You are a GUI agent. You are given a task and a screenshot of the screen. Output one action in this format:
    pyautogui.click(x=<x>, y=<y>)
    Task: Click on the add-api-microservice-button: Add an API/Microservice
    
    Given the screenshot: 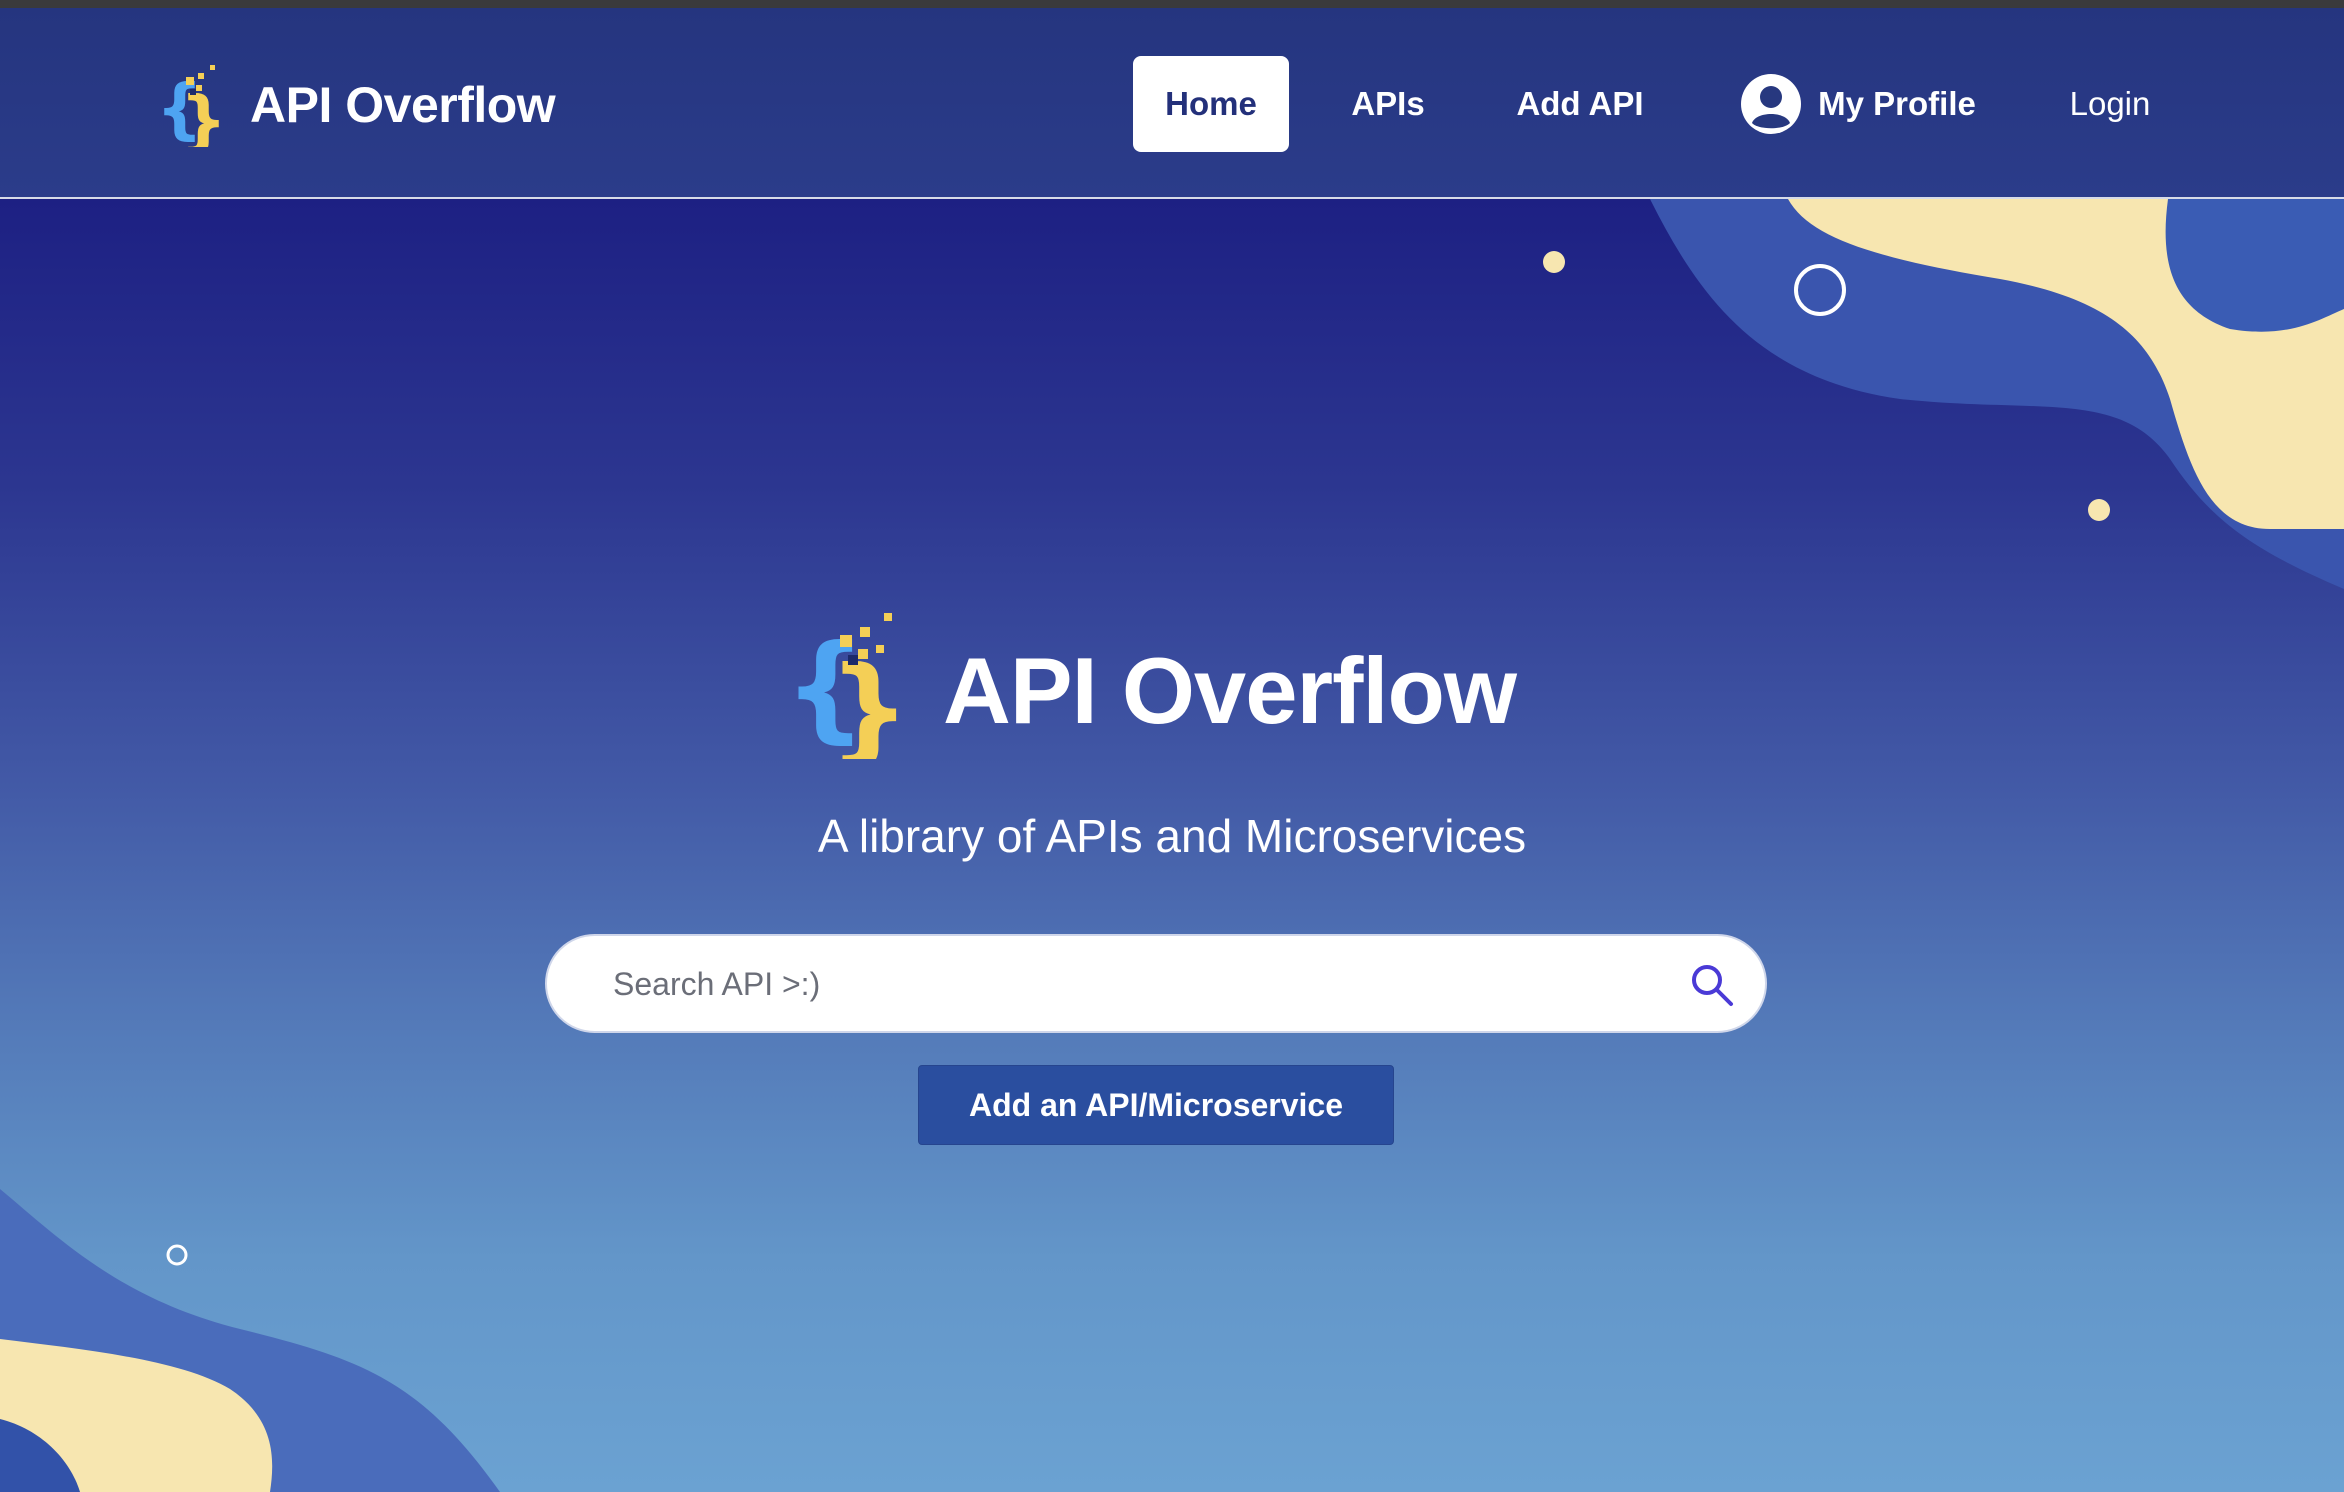 What is the action you would take?
    pyautogui.click(x=1156, y=1105)
    